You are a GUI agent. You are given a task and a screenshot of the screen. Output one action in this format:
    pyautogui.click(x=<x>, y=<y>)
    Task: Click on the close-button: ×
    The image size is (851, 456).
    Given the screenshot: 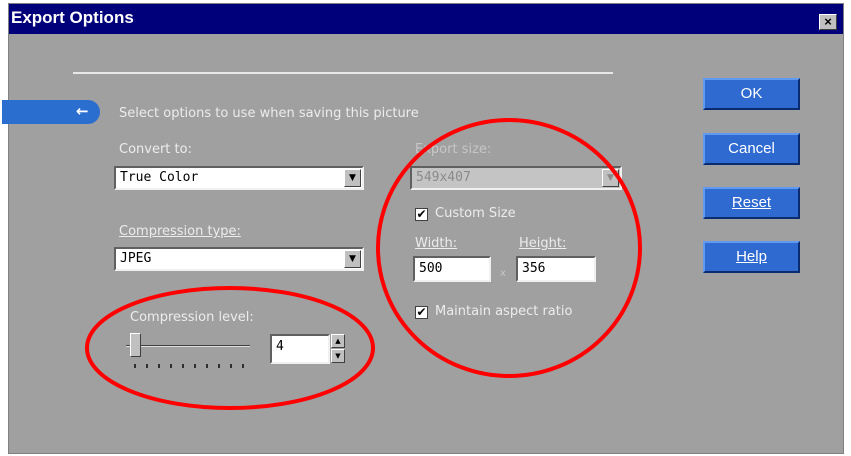 What is the action you would take?
    pyautogui.click(x=828, y=22)
    